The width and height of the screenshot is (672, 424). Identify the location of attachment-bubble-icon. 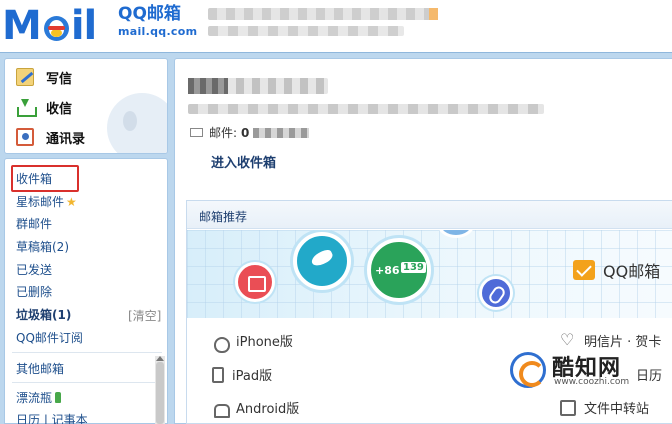
(496, 293).